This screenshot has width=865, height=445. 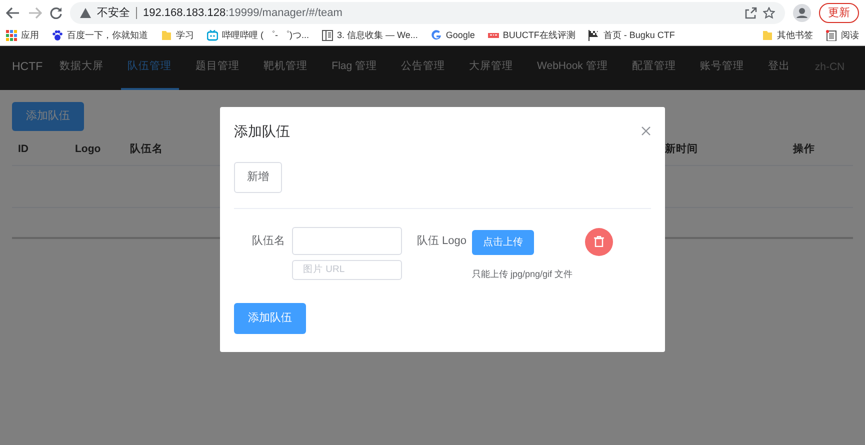 What do you see at coordinates (522, 274) in the screenshot?
I see `upload-hint: 只能上传 jpg/png/gif 文件` at bounding box center [522, 274].